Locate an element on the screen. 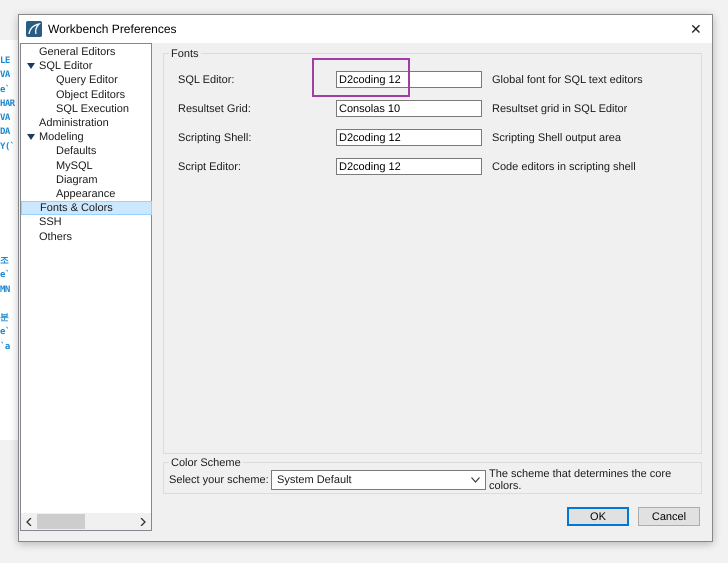  code-fragment: MN is located at coordinates (5, 290).